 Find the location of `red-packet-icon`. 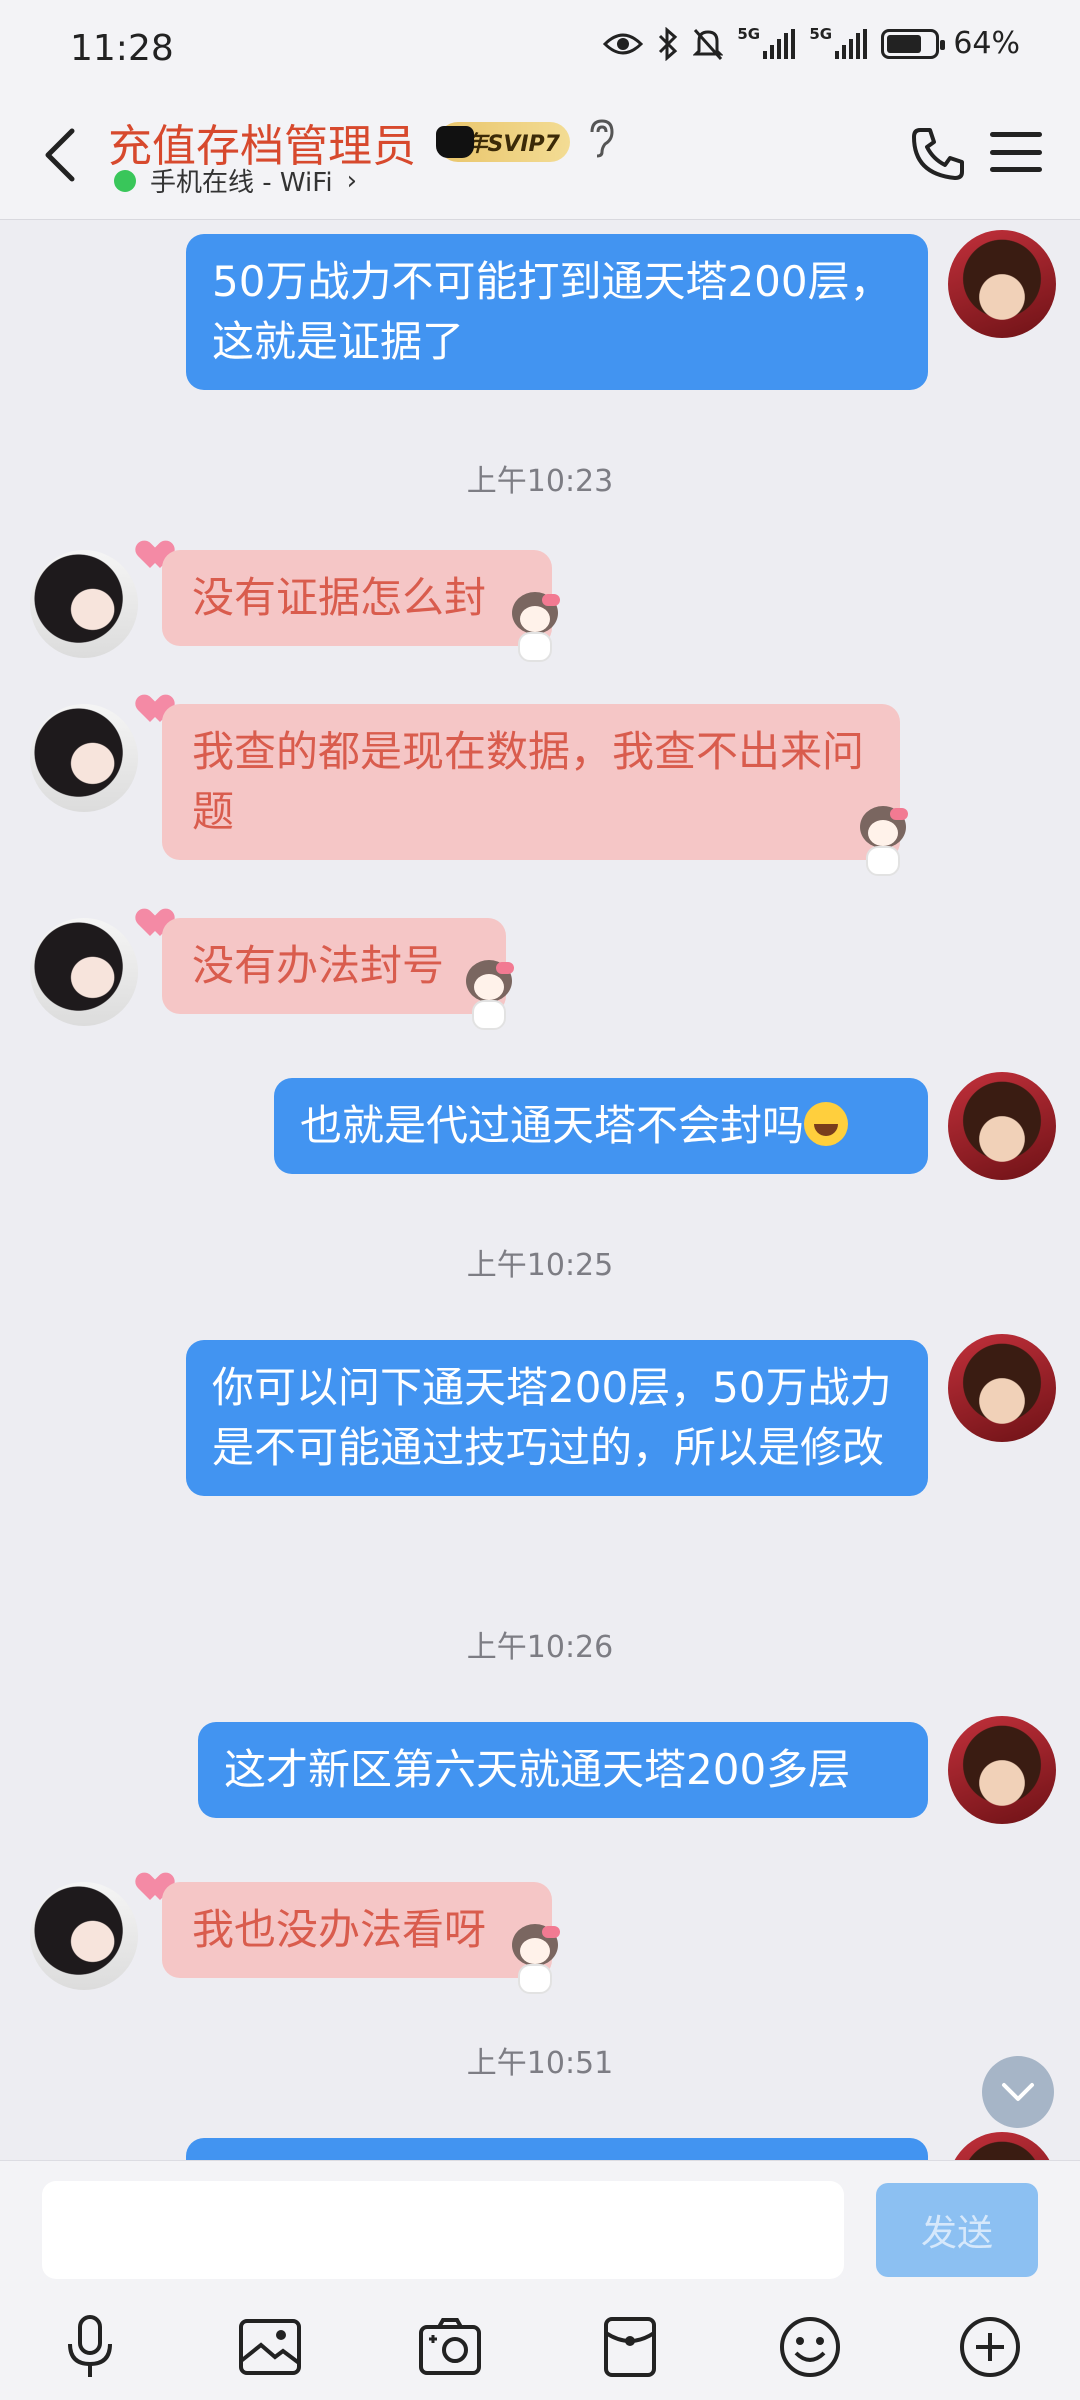

red-packet-icon is located at coordinates (630, 2347).